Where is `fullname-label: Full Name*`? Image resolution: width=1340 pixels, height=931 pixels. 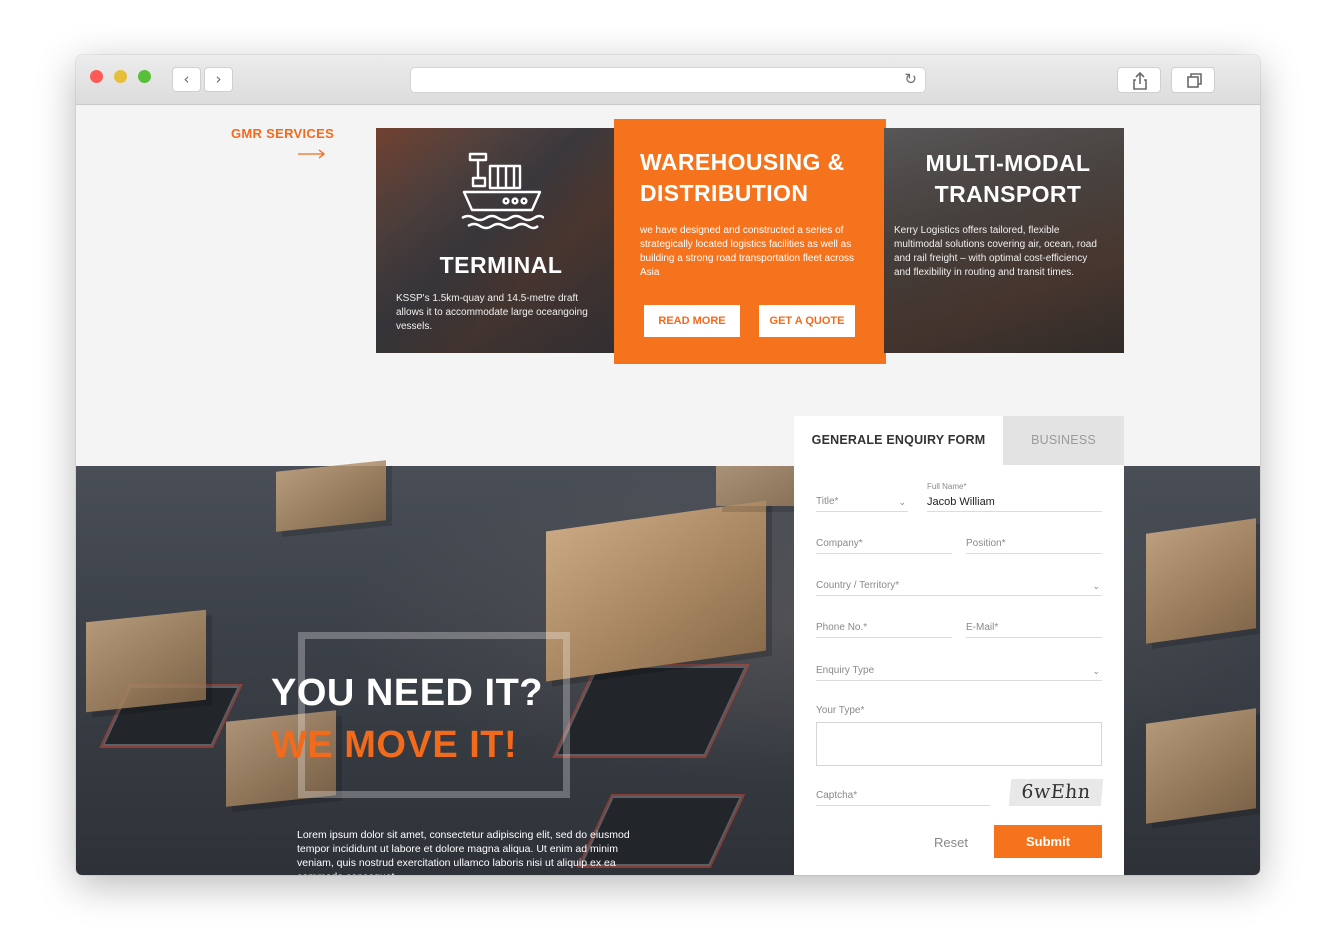 fullname-label: Full Name* is located at coordinates (947, 486).